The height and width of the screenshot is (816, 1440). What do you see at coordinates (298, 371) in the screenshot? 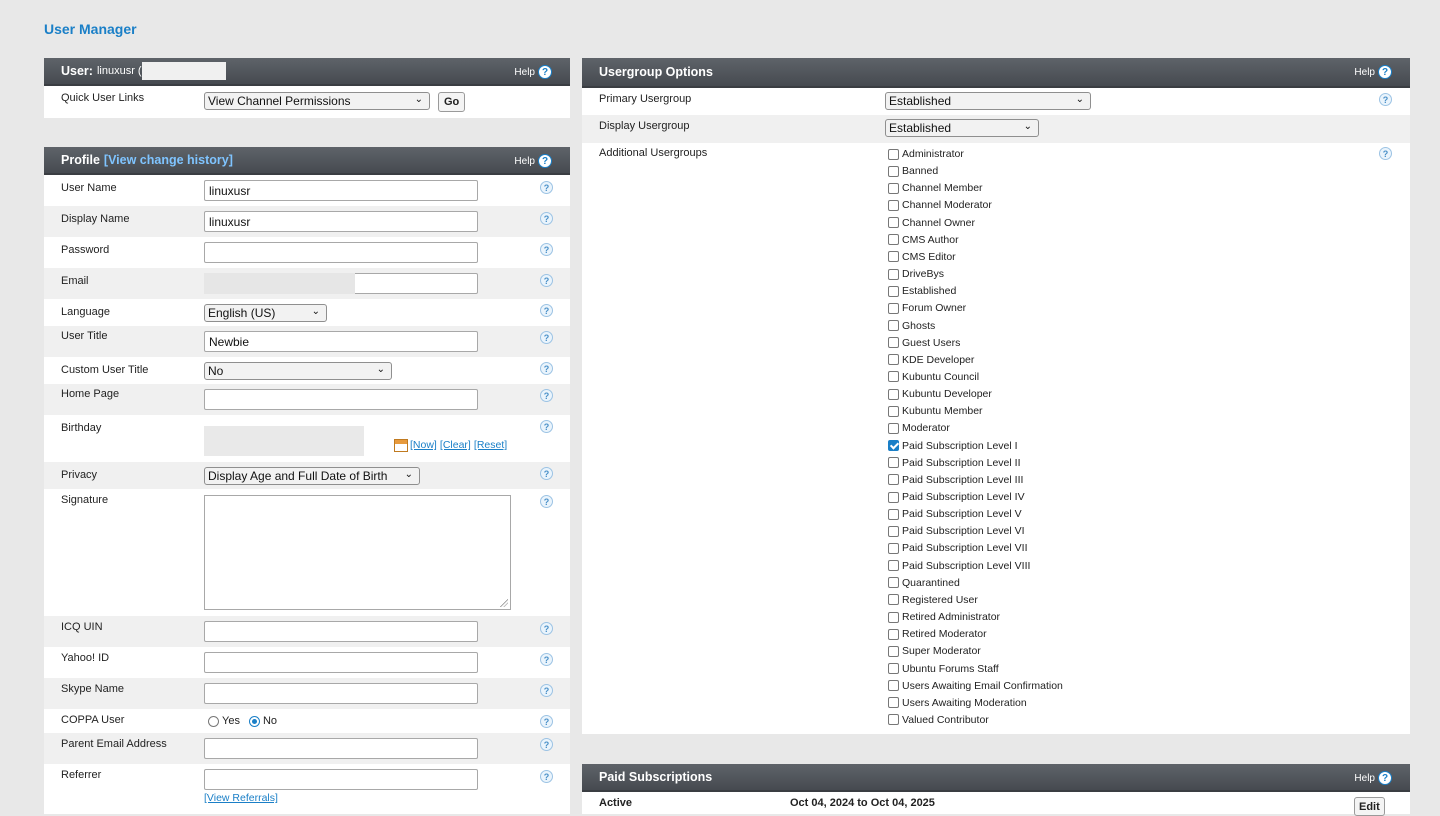
I see `custom-user-title-select: No ⌄` at bounding box center [298, 371].